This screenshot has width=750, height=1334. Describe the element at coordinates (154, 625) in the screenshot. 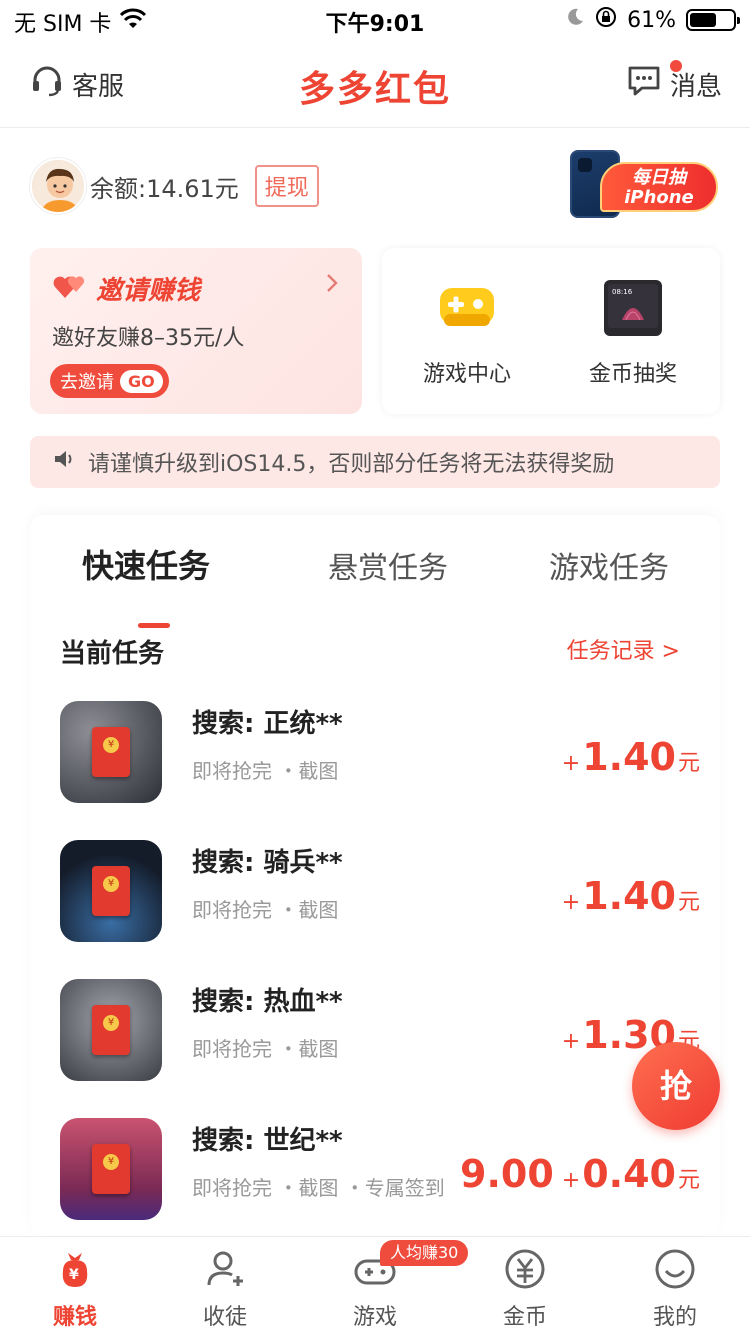

I see `active-tab-indicator` at that location.